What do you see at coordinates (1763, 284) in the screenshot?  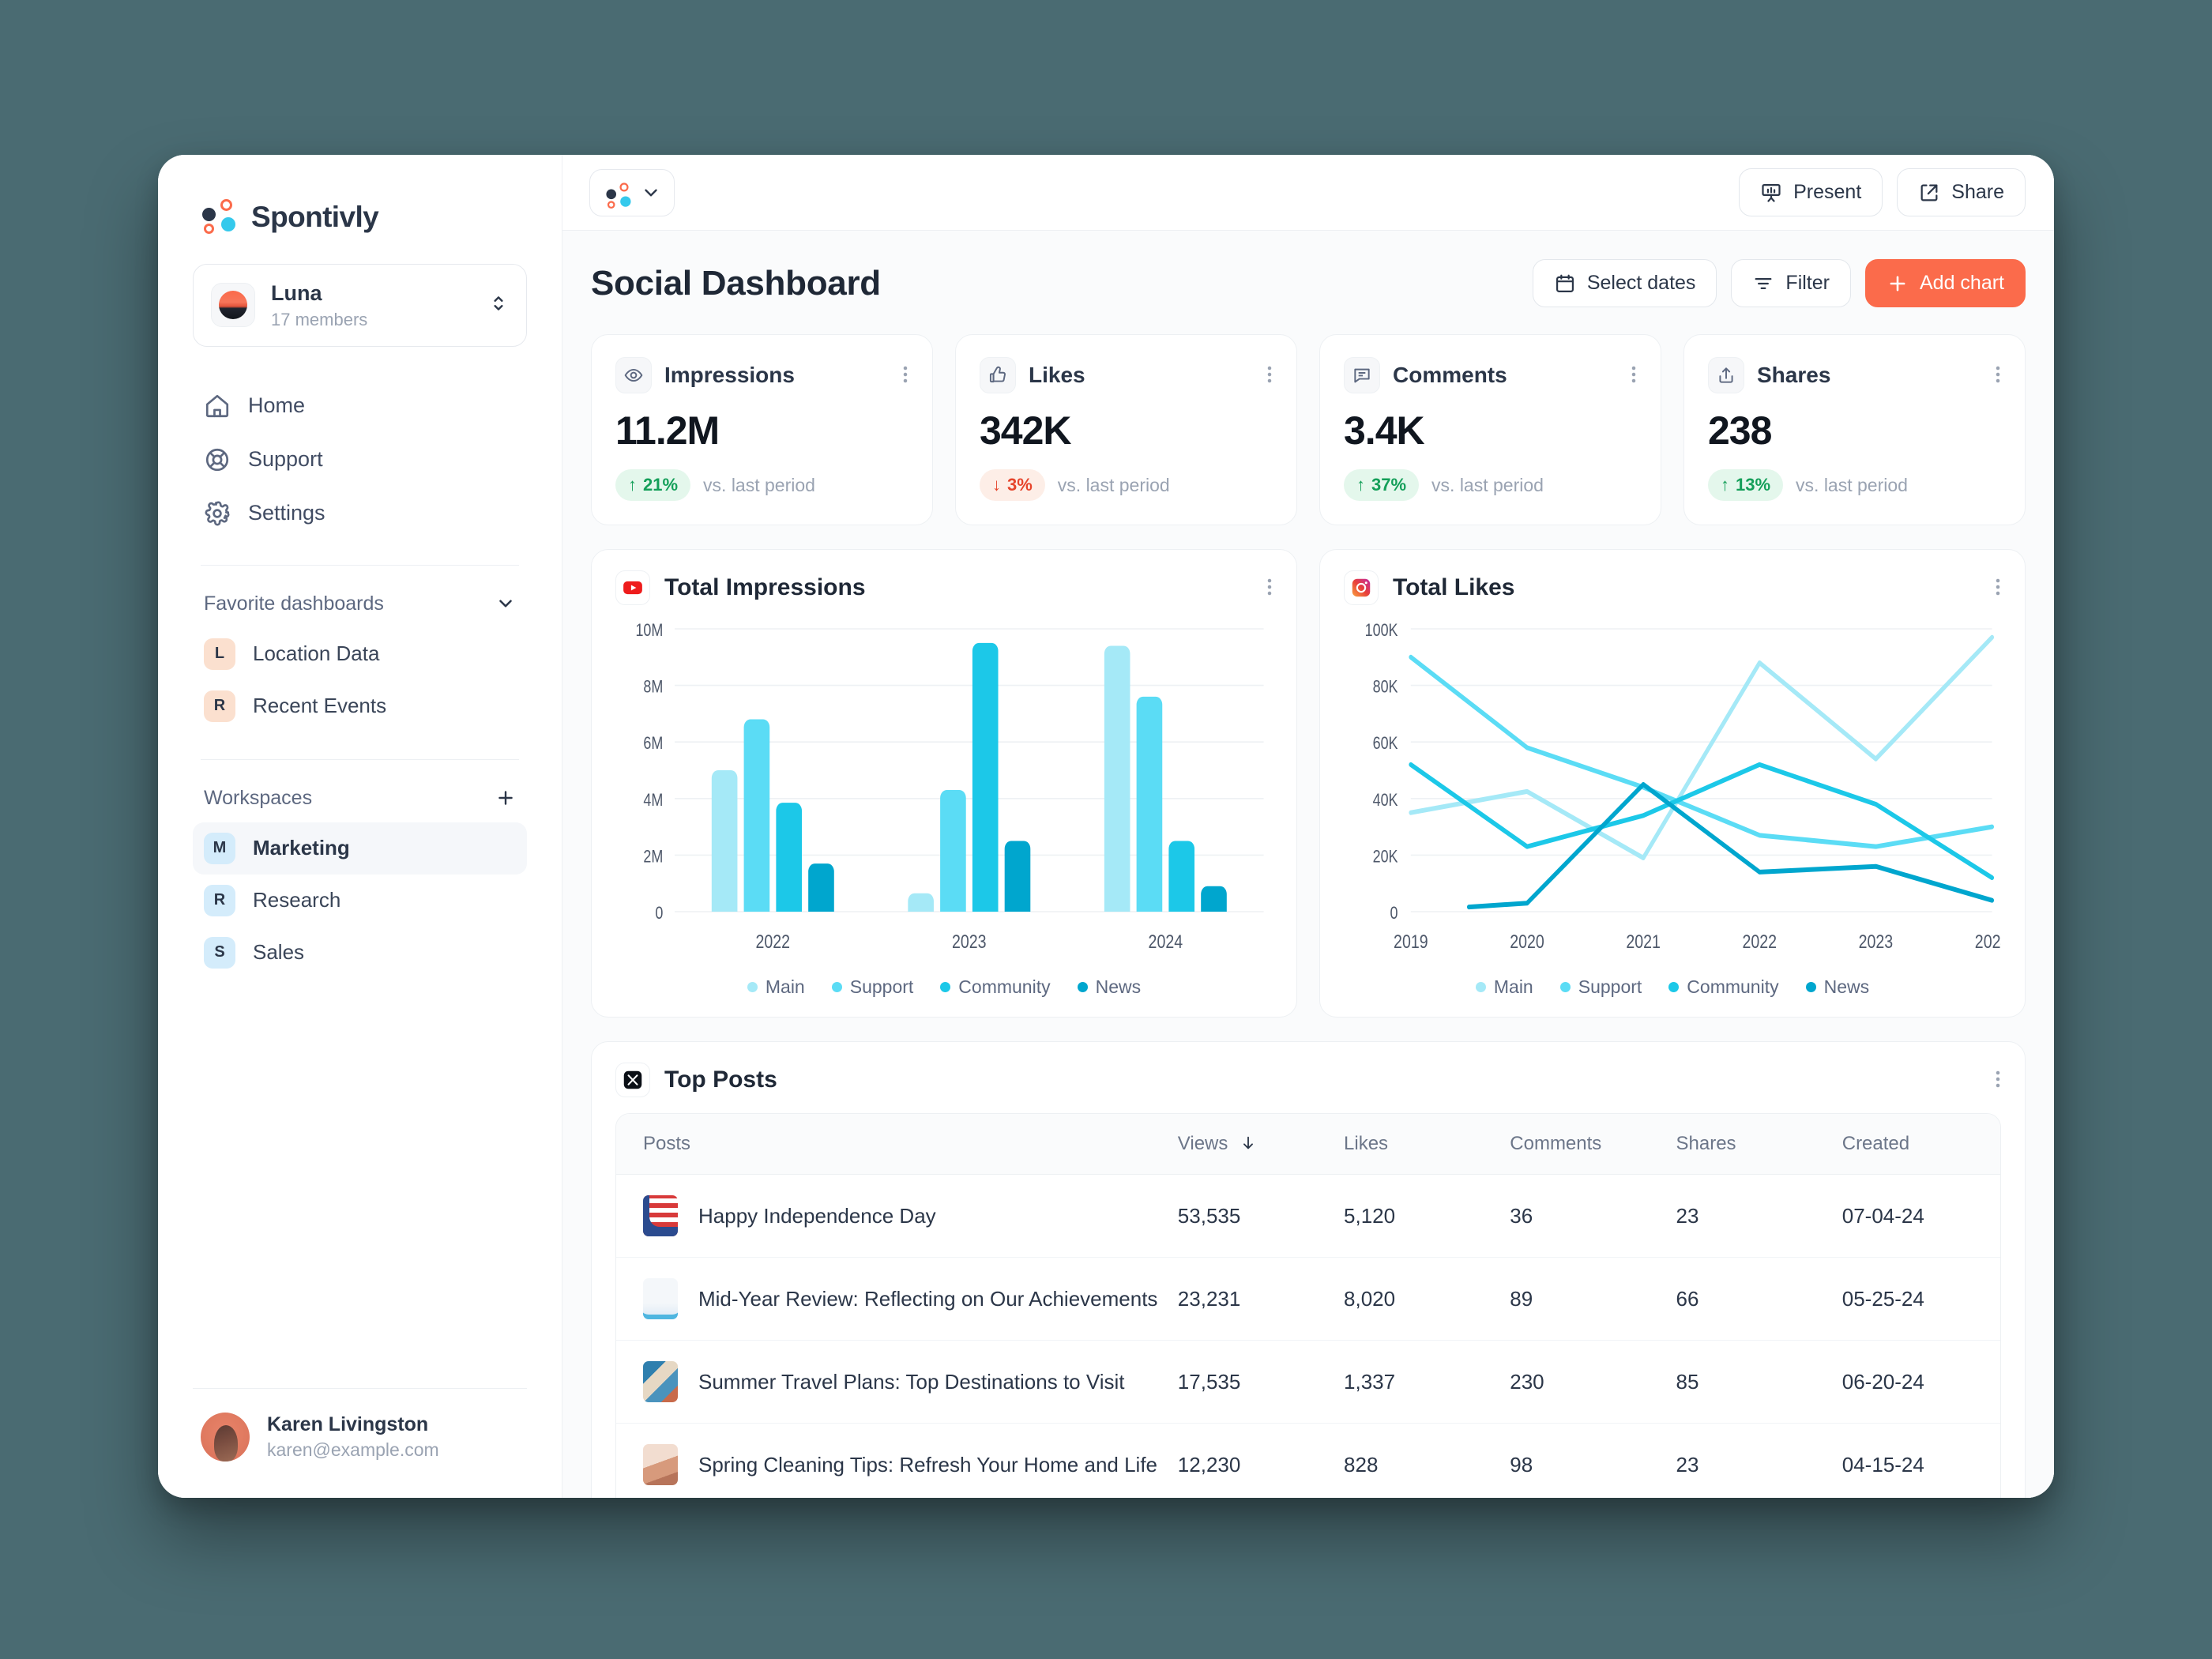 I see `filter-icon` at bounding box center [1763, 284].